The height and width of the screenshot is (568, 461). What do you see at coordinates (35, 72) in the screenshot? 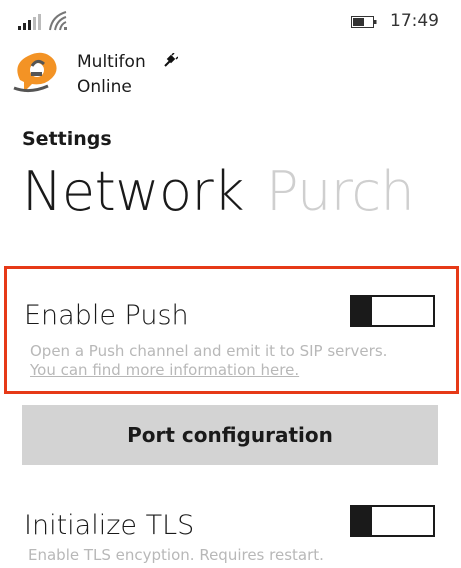
I see `multifon-logo-icon` at bounding box center [35, 72].